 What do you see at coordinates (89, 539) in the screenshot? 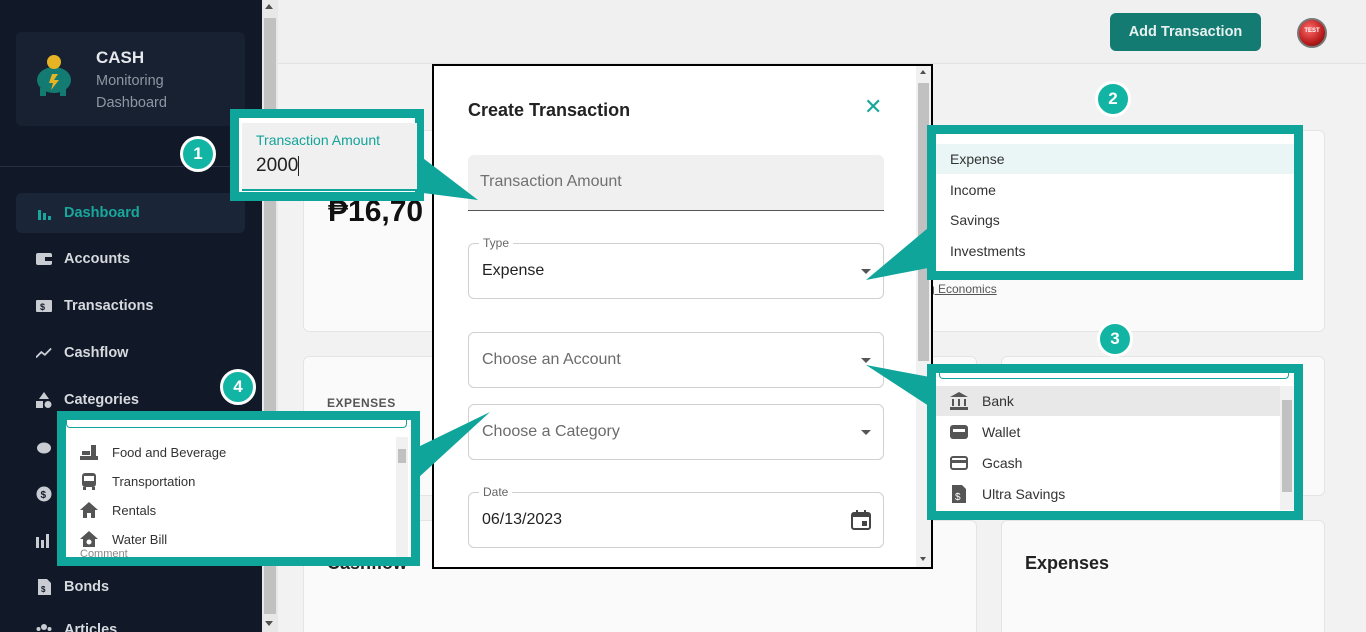
I see `house-drop-icon` at bounding box center [89, 539].